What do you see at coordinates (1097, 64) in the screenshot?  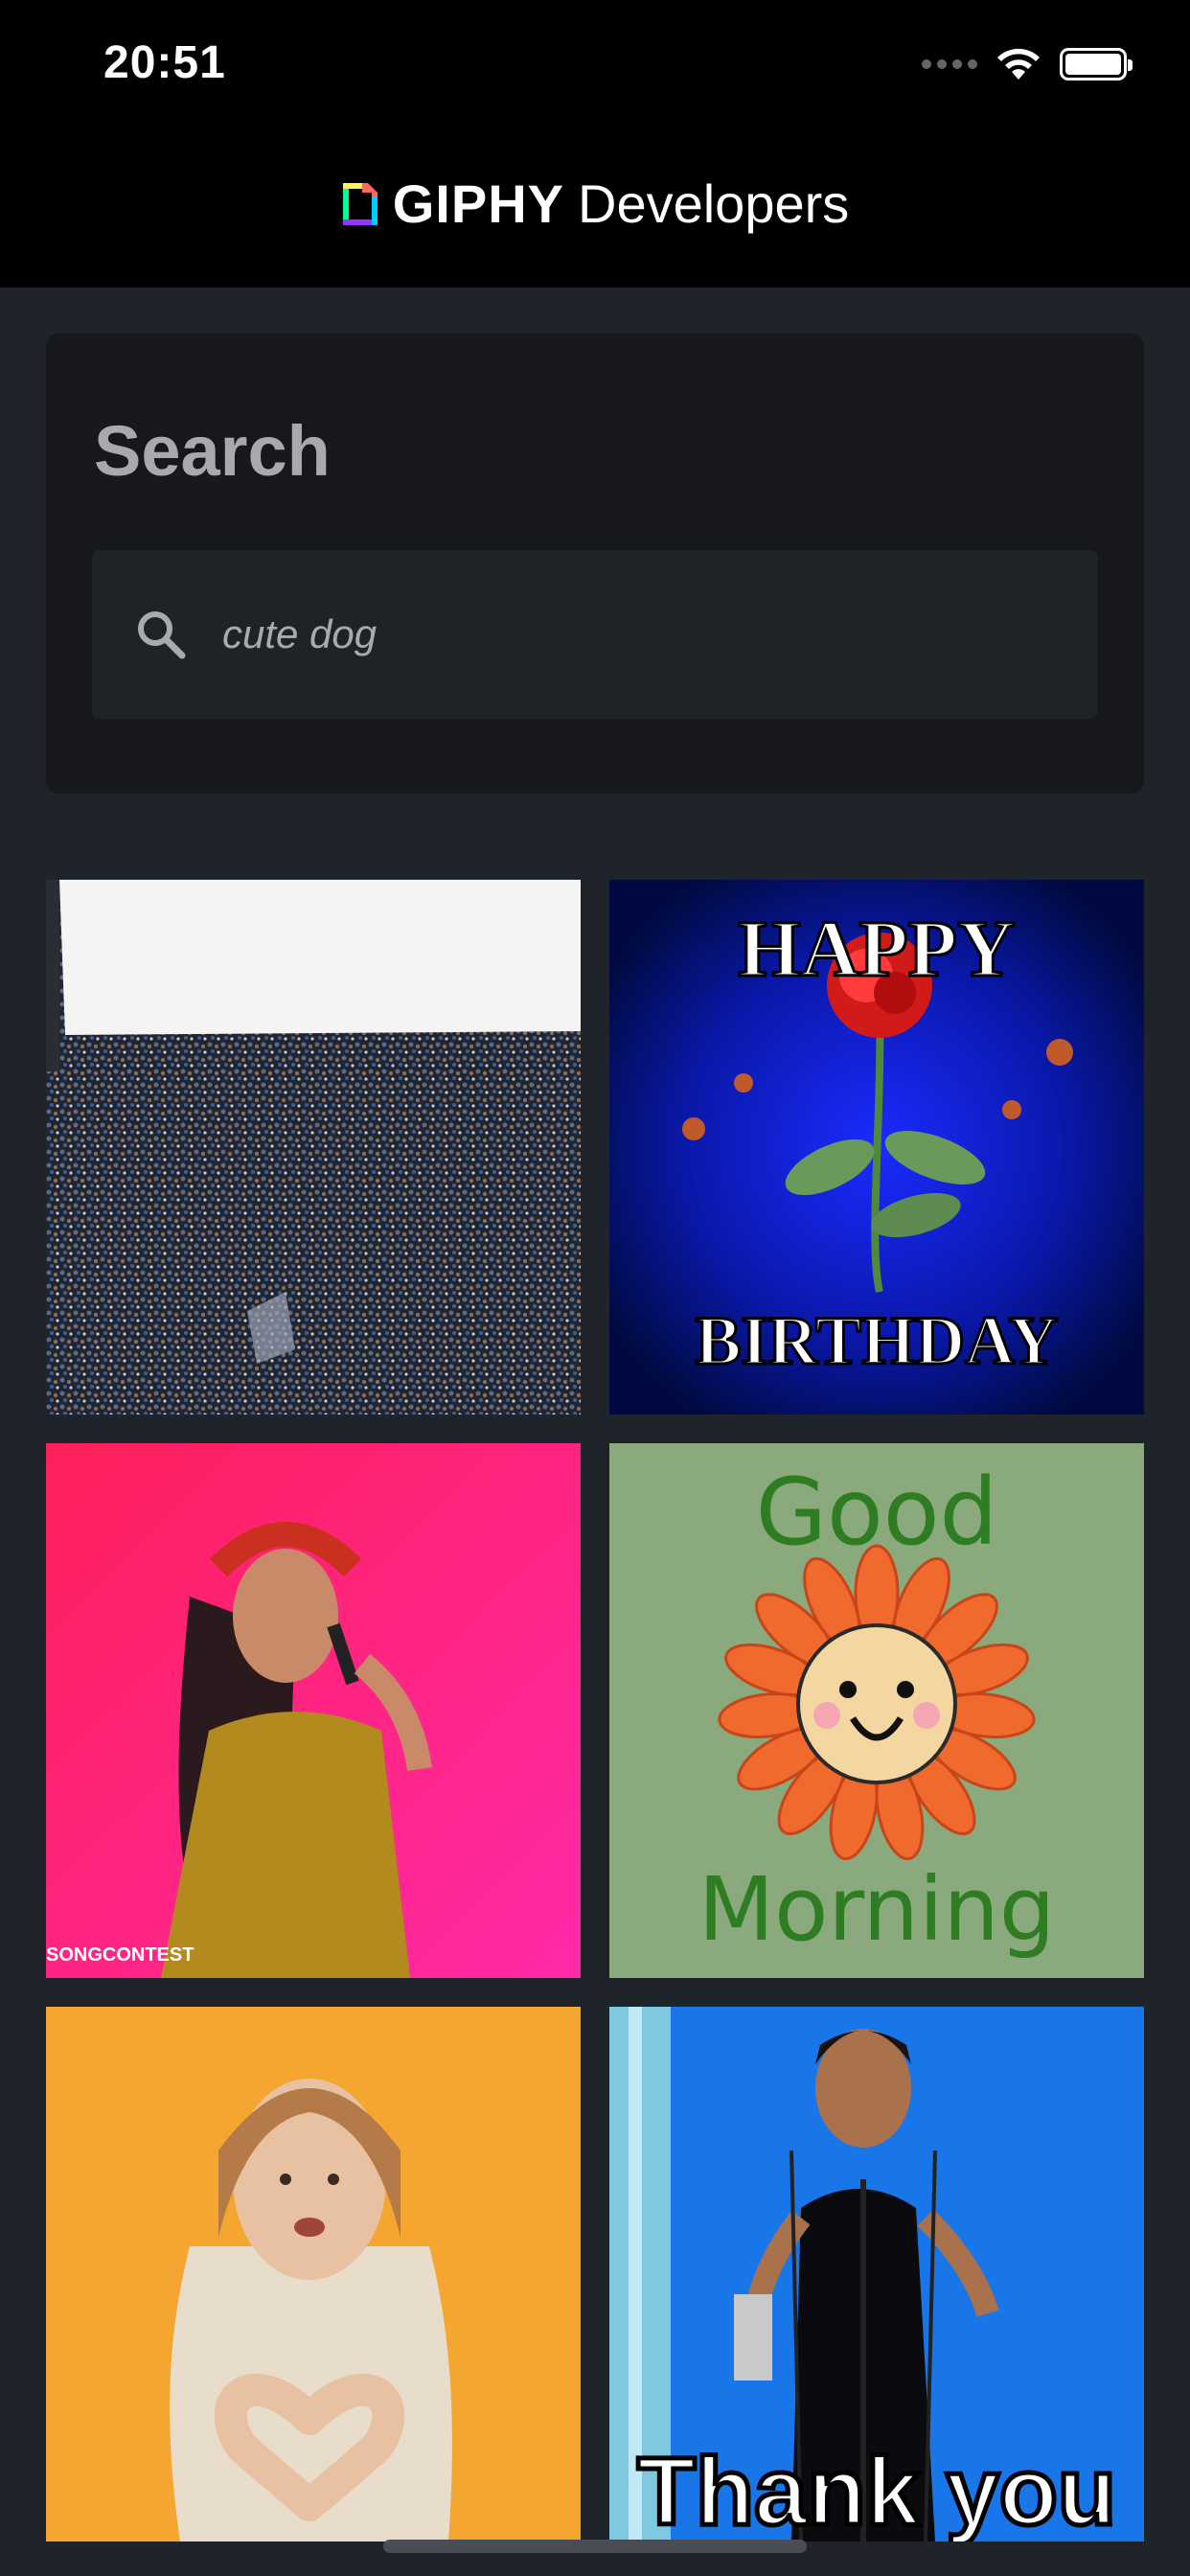 I see `battery-icon` at bounding box center [1097, 64].